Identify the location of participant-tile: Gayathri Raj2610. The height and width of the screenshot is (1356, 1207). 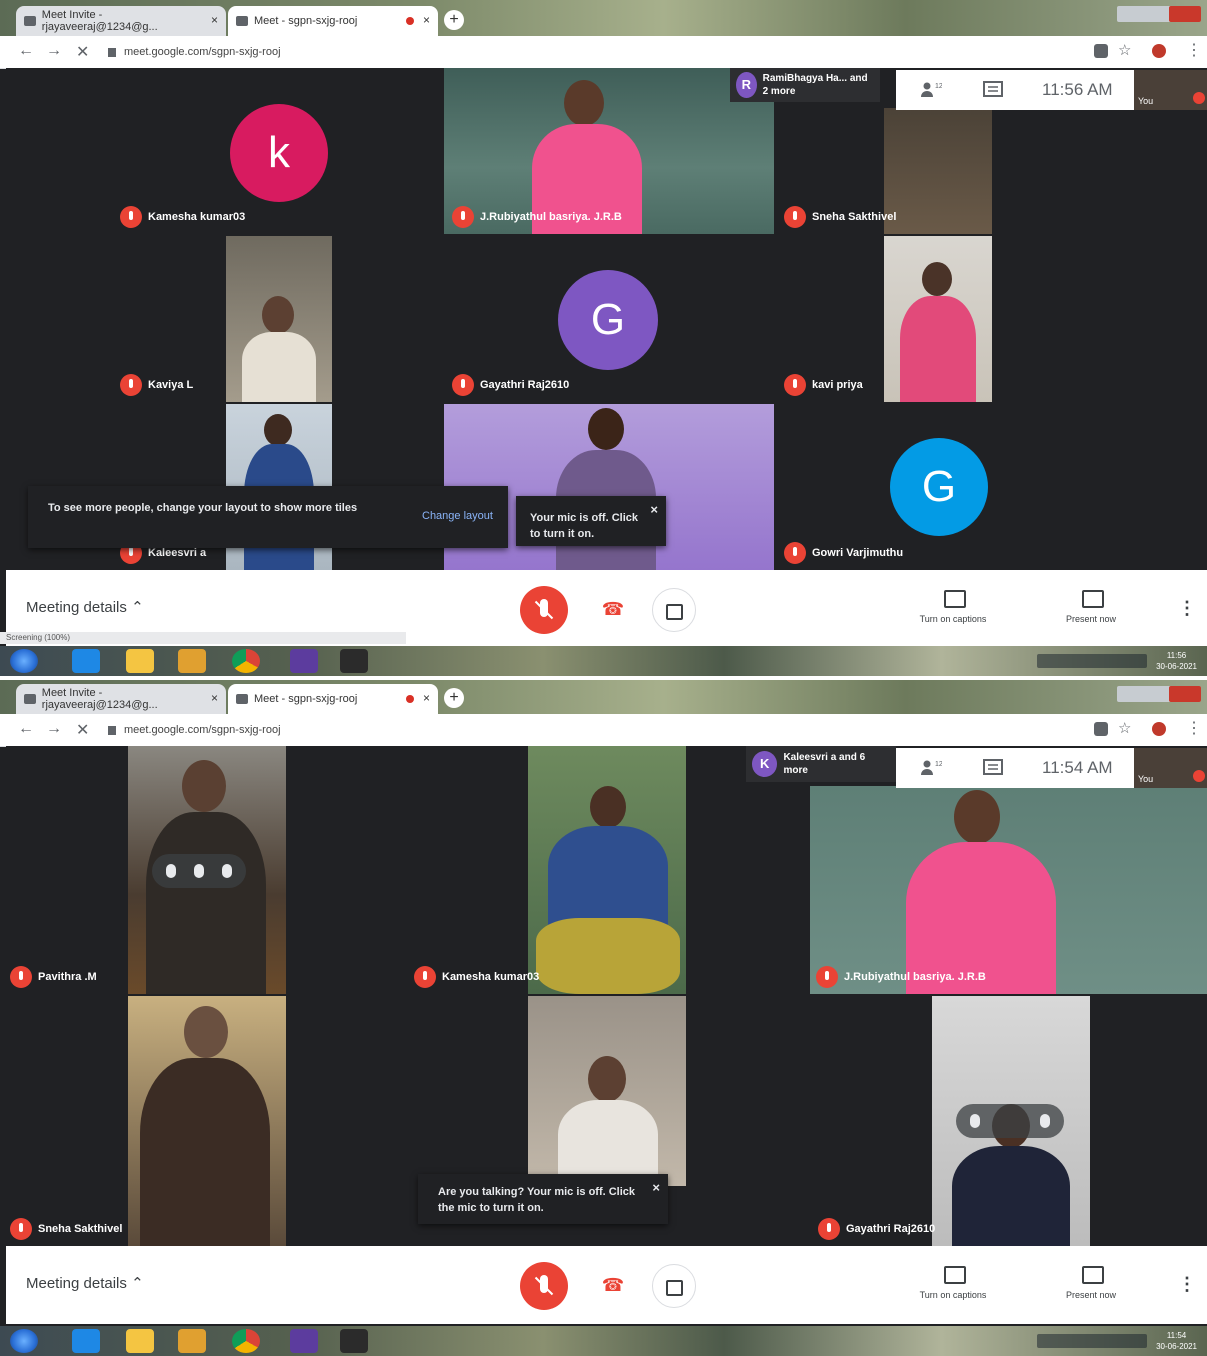
(1008, 1121).